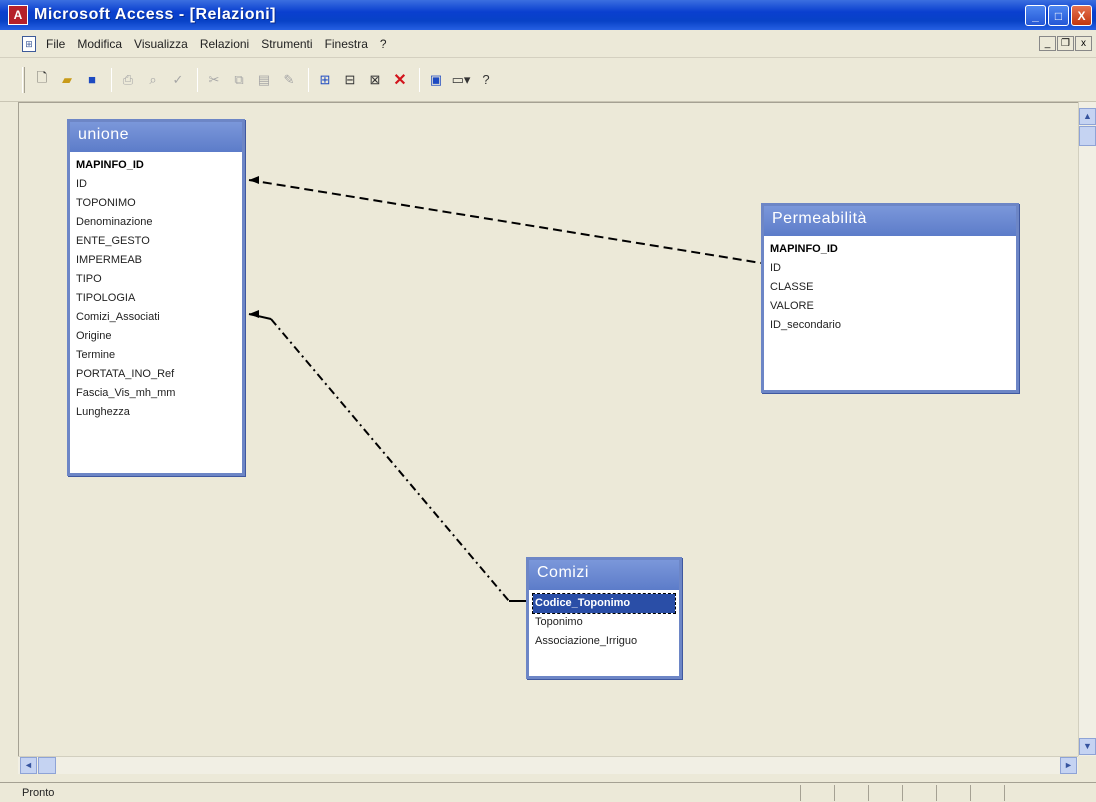  I want to click on field-item: ID_secondario, so click(890, 325).